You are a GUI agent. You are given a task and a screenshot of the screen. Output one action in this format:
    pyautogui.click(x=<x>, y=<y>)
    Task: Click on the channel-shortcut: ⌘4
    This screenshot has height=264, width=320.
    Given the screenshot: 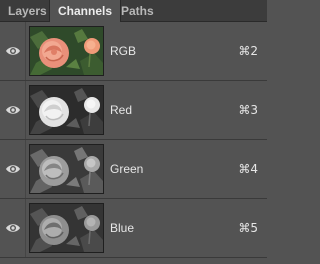 What is the action you would take?
    pyautogui.click(x=248, y=169)
    